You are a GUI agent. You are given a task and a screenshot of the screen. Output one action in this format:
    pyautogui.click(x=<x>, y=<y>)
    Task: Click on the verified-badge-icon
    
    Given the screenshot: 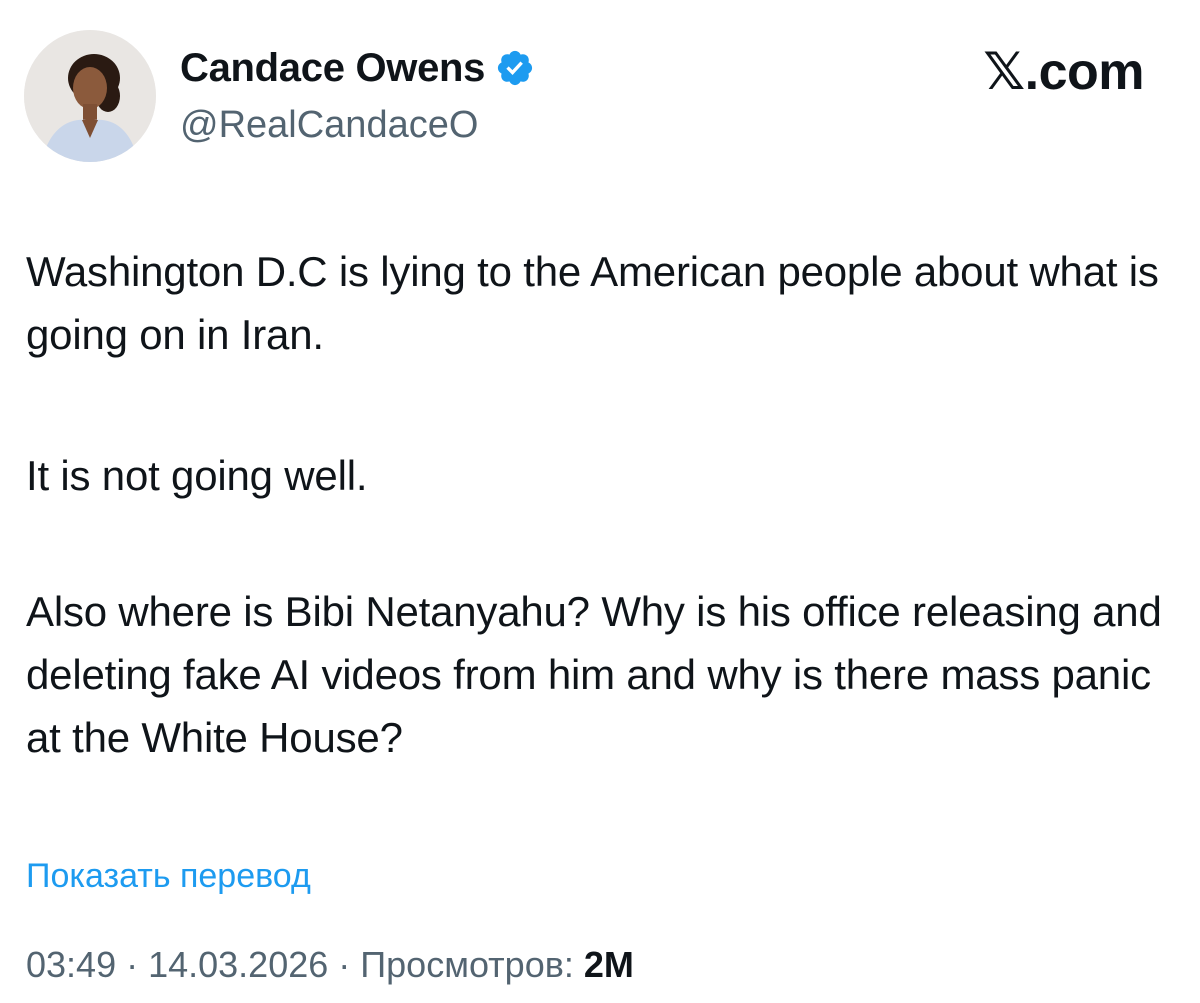 What is the action you would take?
    pyautogui.click(x=515, y=68)
    